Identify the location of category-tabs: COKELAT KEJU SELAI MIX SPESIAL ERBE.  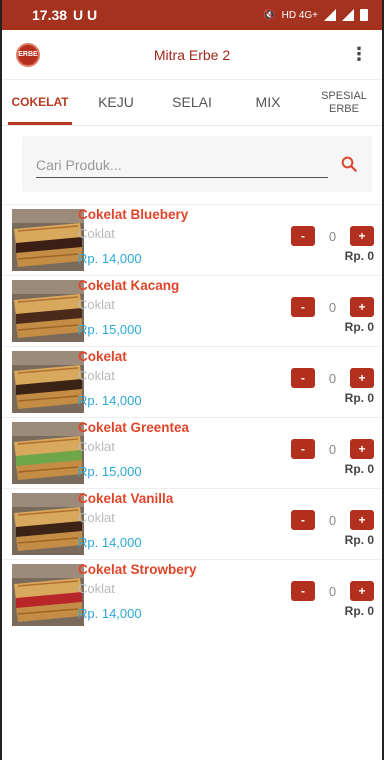
(192, 103).